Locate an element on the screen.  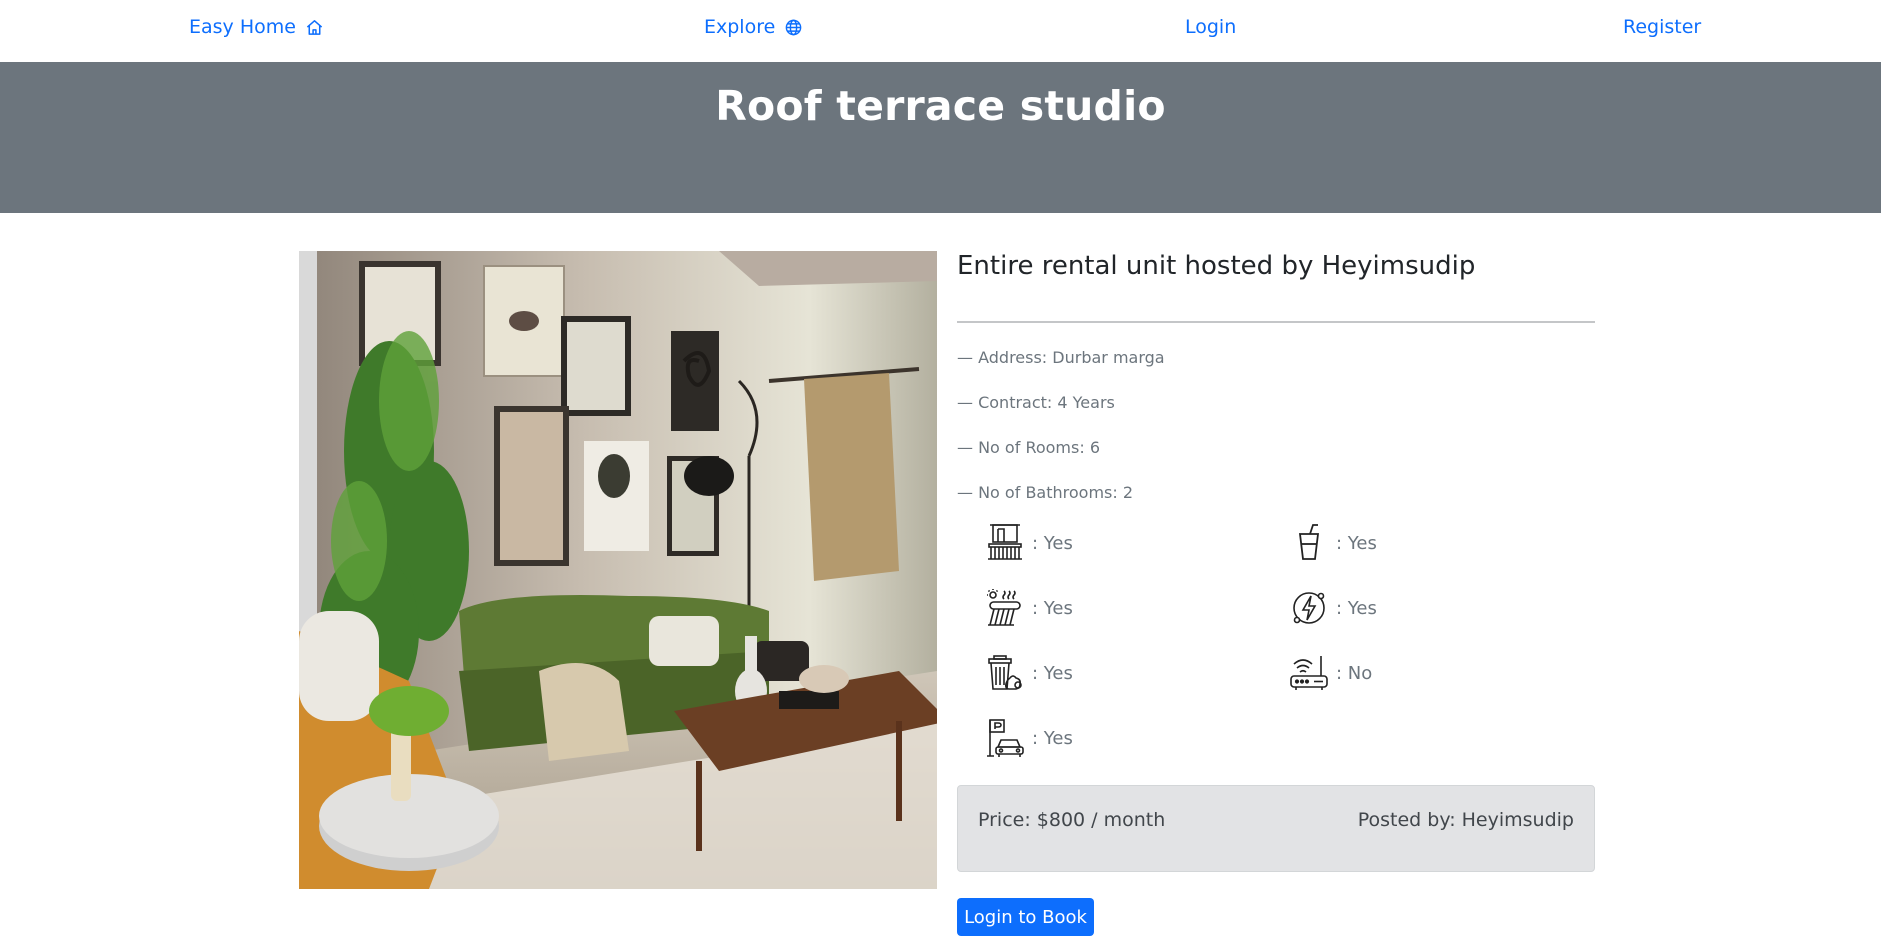
balcony-icon is located at coordinates (1005, 542).